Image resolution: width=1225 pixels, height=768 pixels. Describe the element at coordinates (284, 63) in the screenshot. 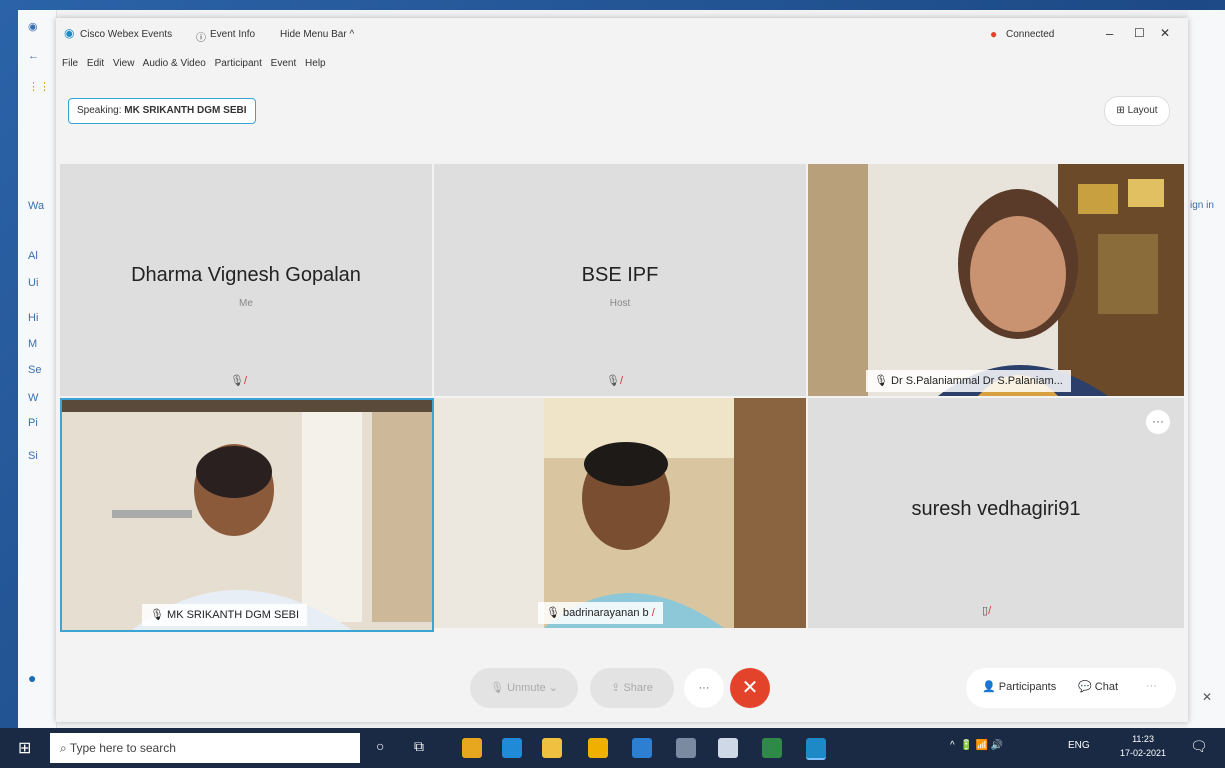

I see `menu-event: Event` at that location.